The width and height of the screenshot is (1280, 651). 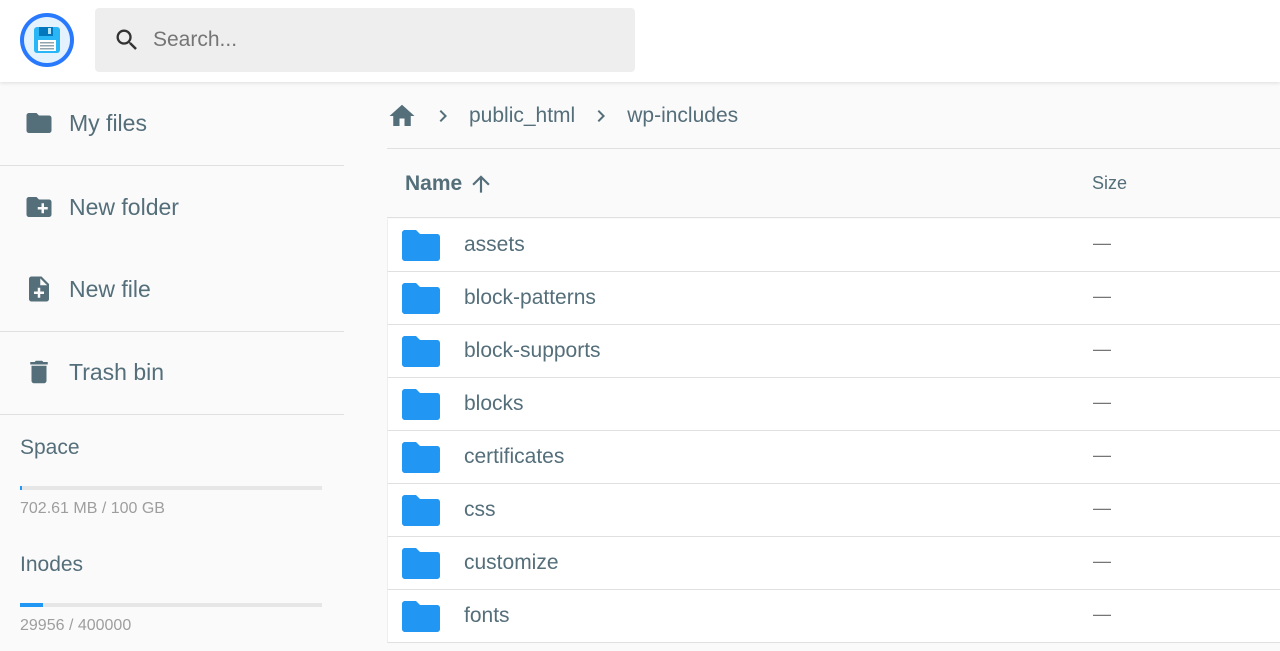 I want to click on space-usage-text: 702.61 MB / 100 GB, so click(x=92, y=508).